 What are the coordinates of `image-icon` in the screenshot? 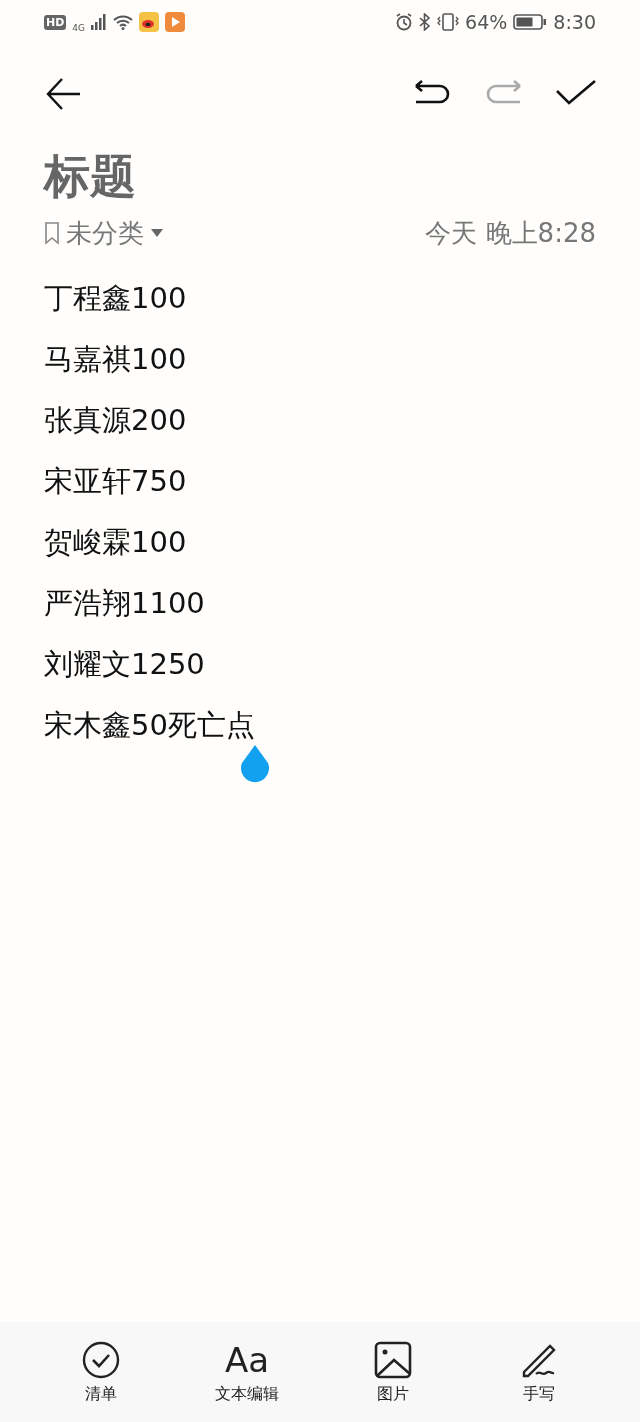 It's located at (393, 1359).